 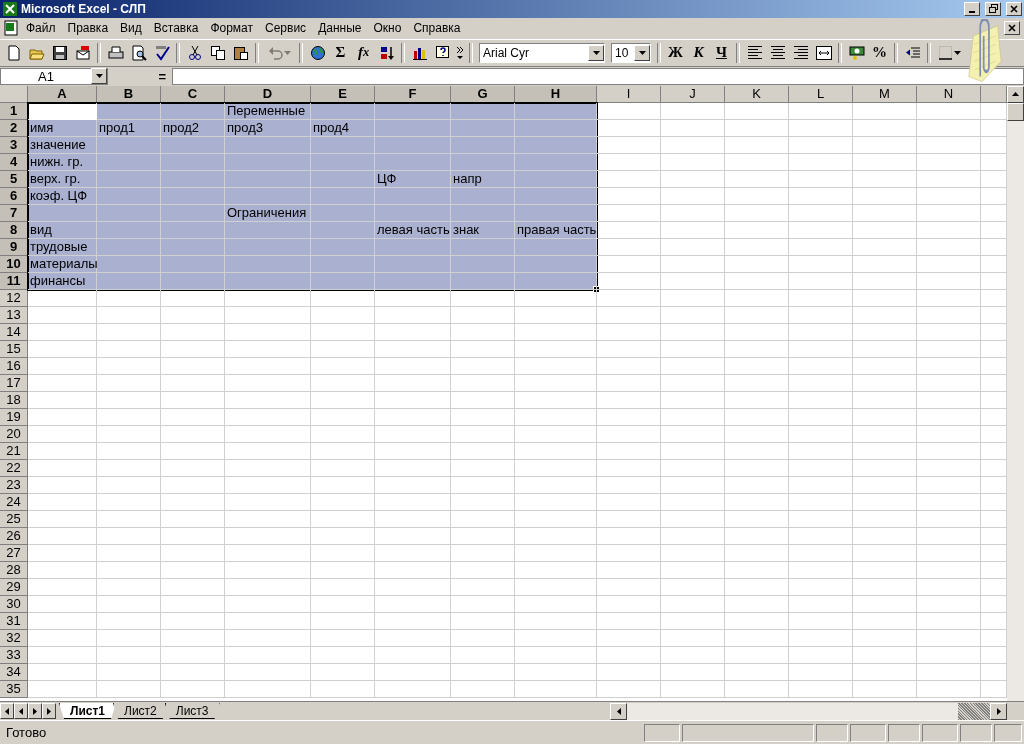 What do you see at coordinates (267, 213) in the screenshot?
I see `table-cell-text: Ограничения` at bounding box center [267, 213].